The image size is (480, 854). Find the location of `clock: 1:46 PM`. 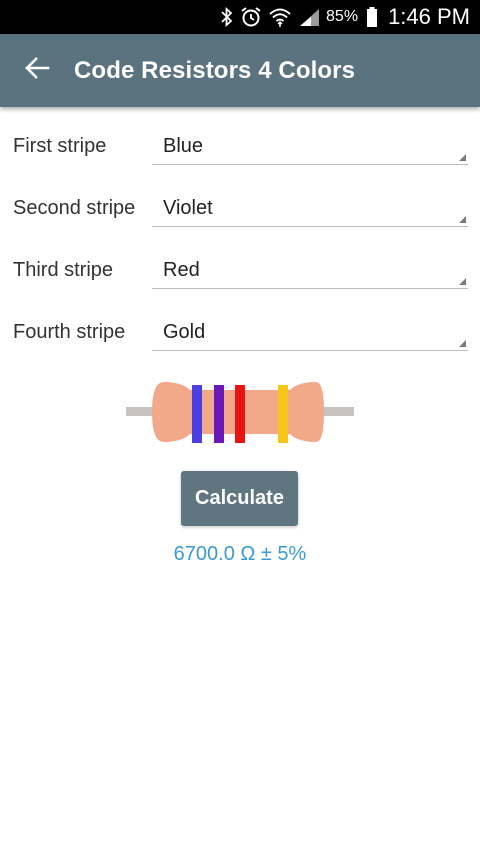

clock: 1:46 PM is located at coordinates (429, 16).